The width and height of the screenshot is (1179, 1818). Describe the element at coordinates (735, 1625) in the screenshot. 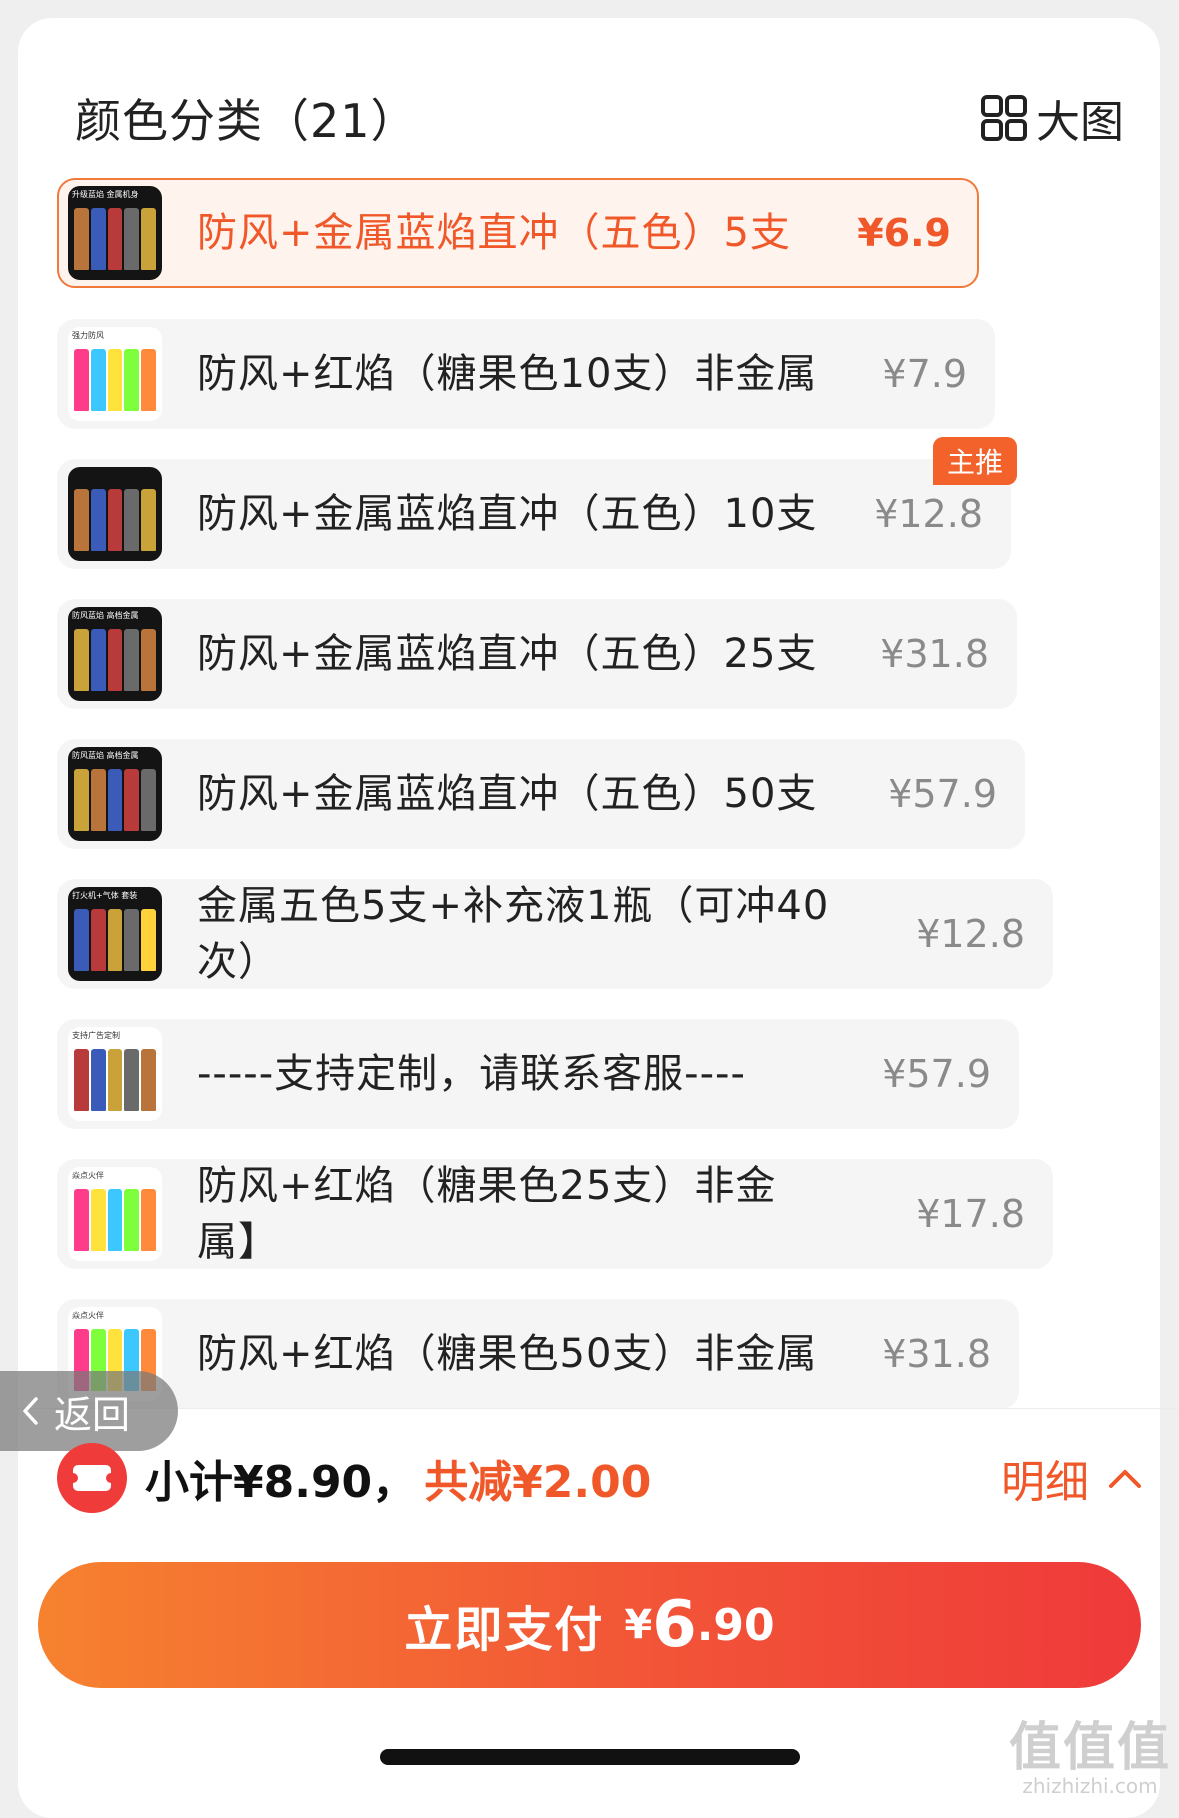

I see `pay-amount-decimal: .90` at that location.